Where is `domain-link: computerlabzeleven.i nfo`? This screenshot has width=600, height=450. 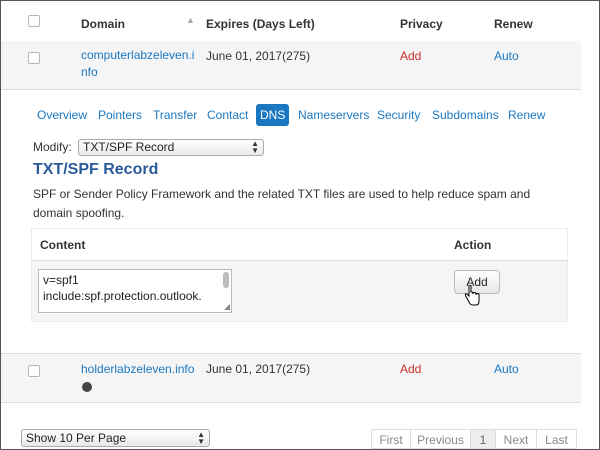
domain-link: computerlabzeleven.i nfo is located at coordinates (137, 64).